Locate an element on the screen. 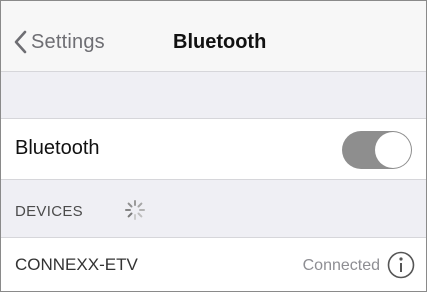 The image size is (427, 292). device-name: CONNEXX-ETV is located at coordinates (76, 264).